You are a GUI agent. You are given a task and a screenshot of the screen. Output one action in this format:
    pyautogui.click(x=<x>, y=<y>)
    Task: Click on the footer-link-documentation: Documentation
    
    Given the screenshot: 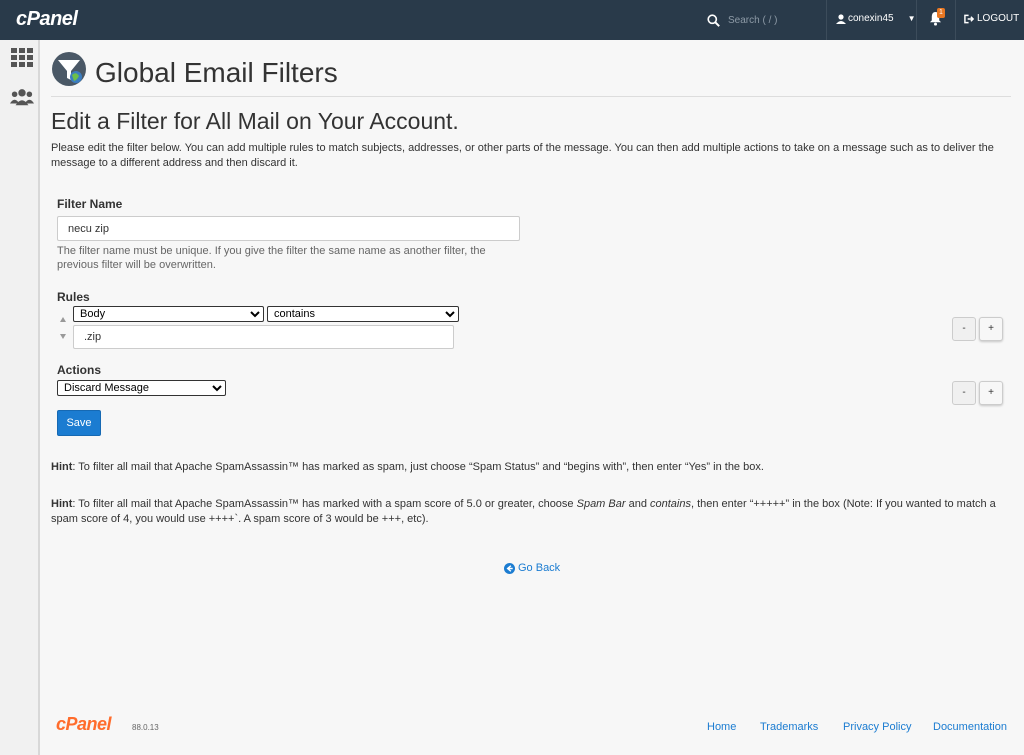 What is the action you would take?
    pyautogui.click(x=970, y=727)
    